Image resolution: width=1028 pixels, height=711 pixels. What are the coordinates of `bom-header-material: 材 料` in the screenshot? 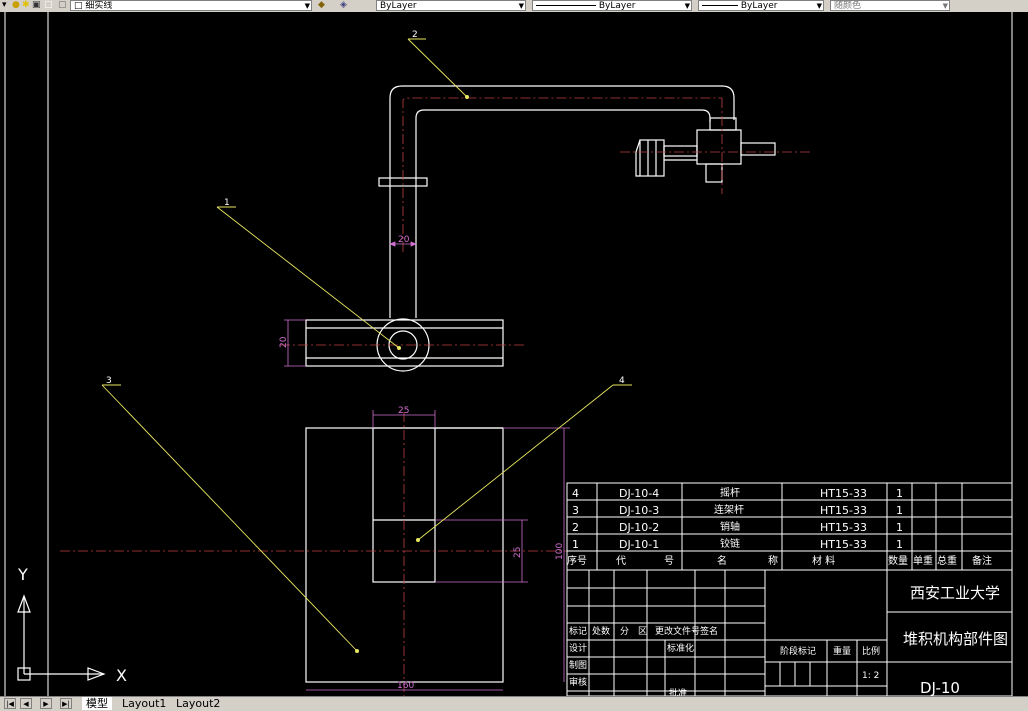 It's located at (823, 560).